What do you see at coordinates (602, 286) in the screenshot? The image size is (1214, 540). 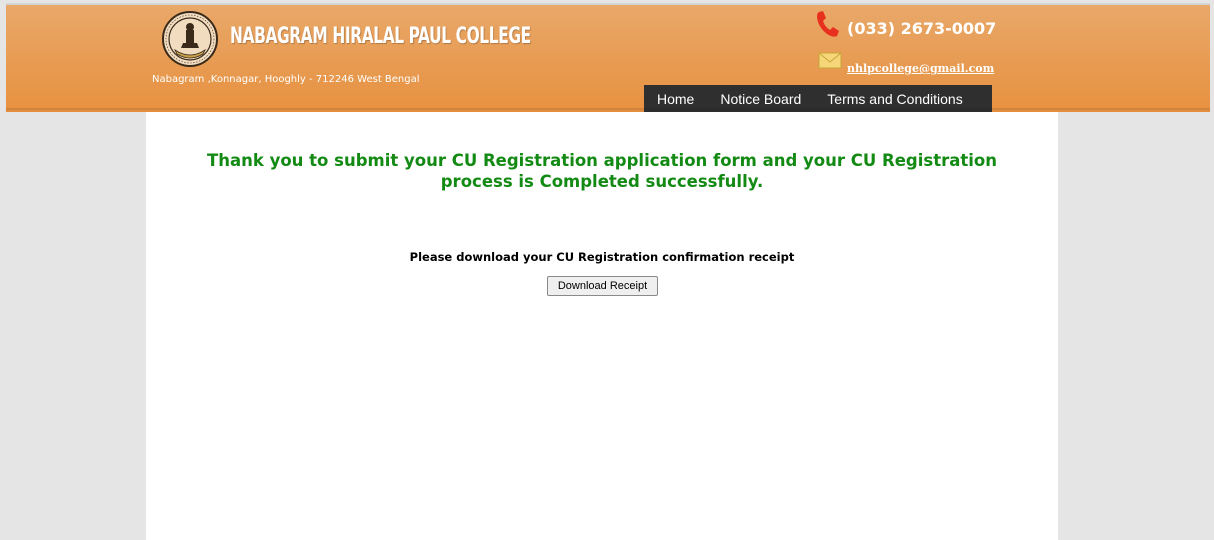 I see `download-receipt-button: Download Receipt` at bounding box center [602, 286].